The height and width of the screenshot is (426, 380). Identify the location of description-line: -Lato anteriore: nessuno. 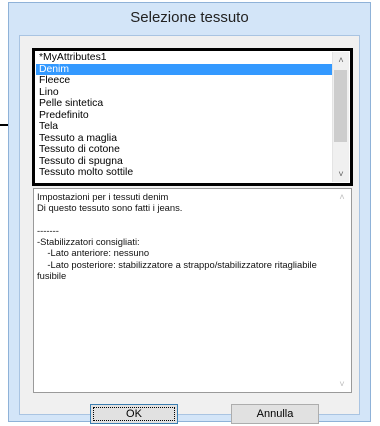
(93, 253).